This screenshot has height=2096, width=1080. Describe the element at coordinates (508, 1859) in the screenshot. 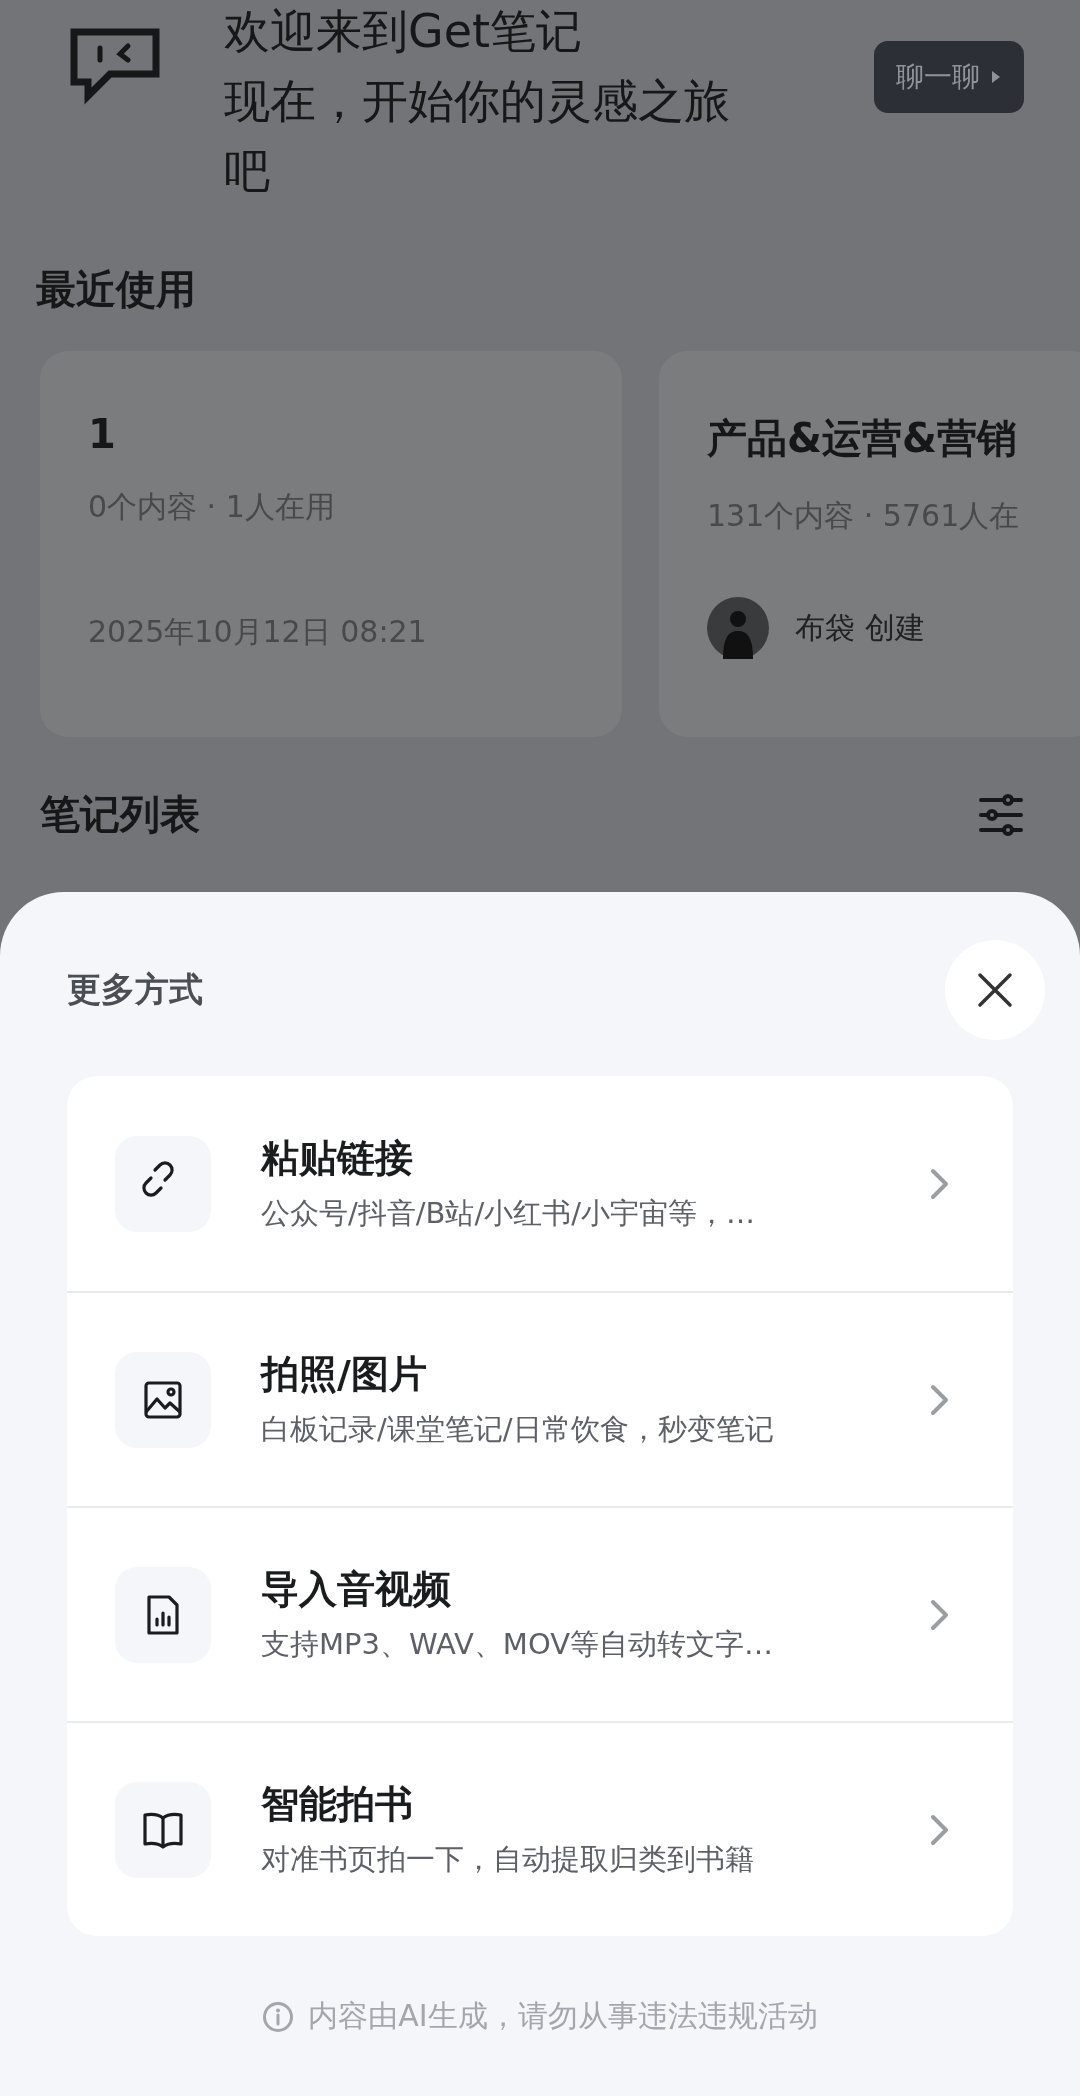

I see `option-description: 对准书页拍一下，自动提取归类到书籍` at that location.